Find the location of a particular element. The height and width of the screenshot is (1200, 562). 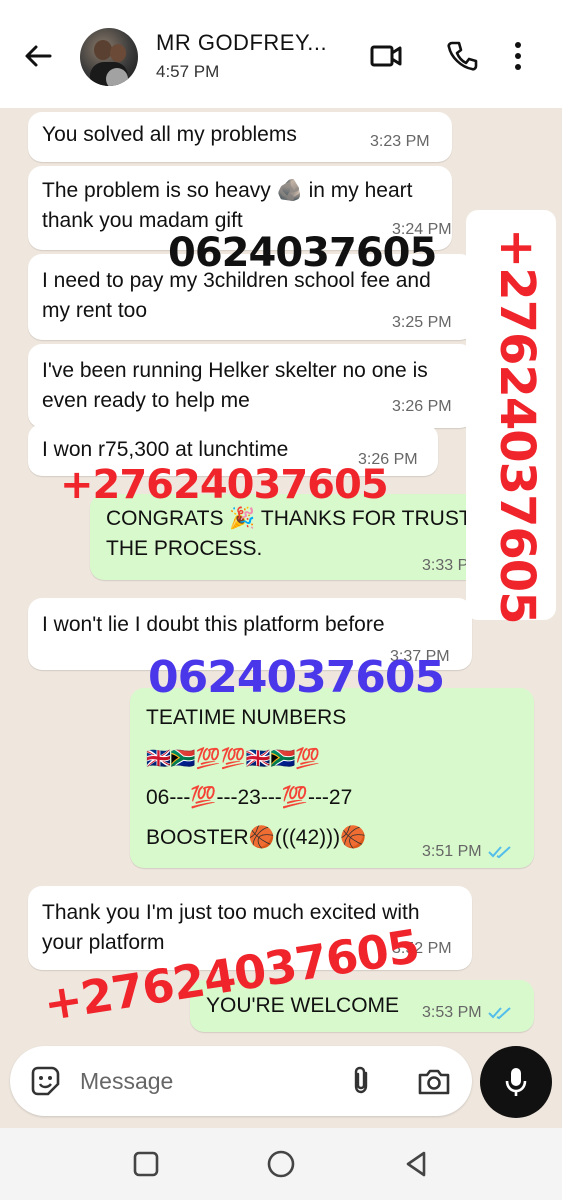

contact-info: MR GODFREY... 4:57 PM is located at coordinates (241, 56).